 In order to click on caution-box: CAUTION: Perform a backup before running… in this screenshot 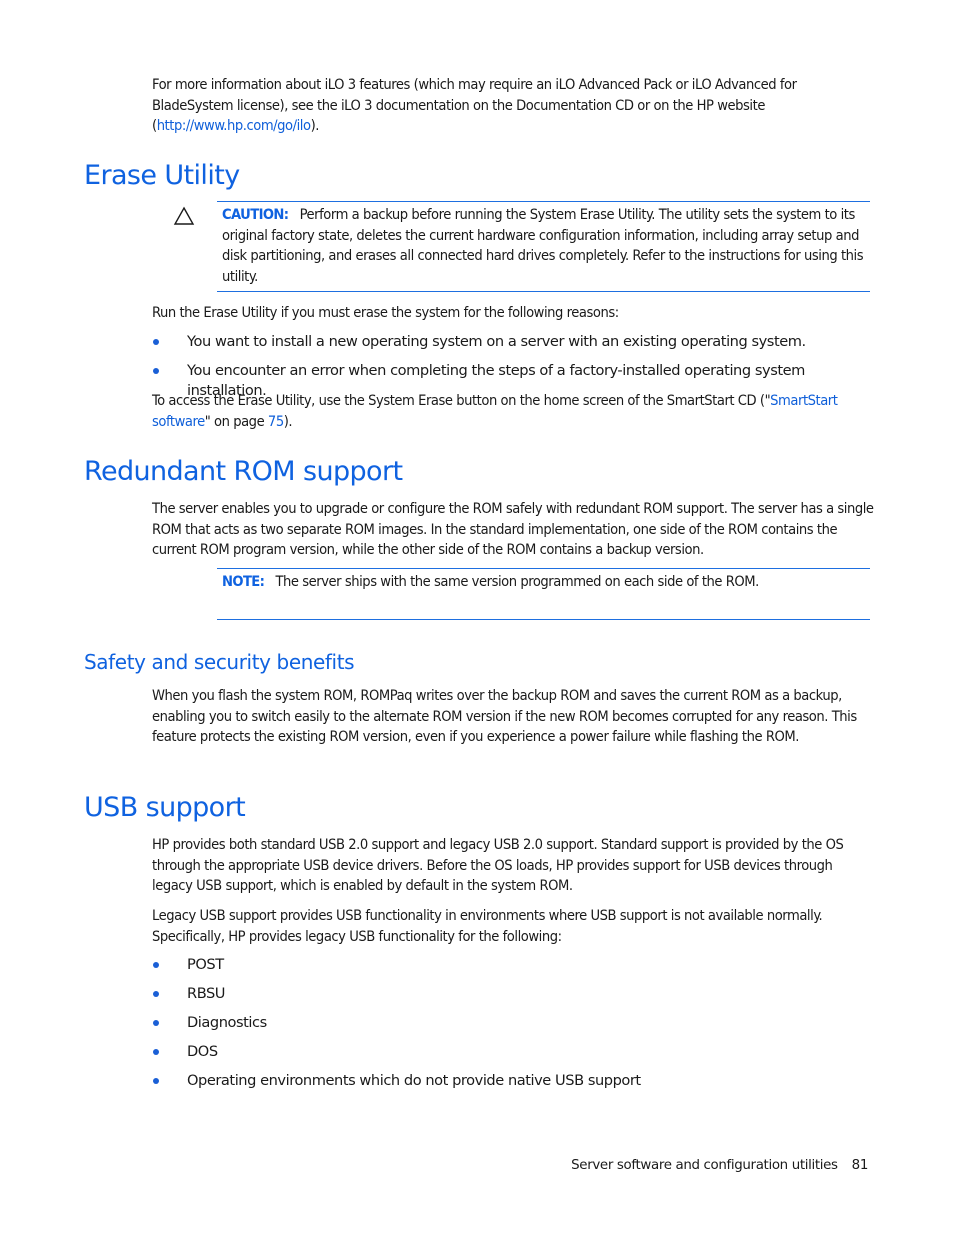, I will do `click(547, 246)`.